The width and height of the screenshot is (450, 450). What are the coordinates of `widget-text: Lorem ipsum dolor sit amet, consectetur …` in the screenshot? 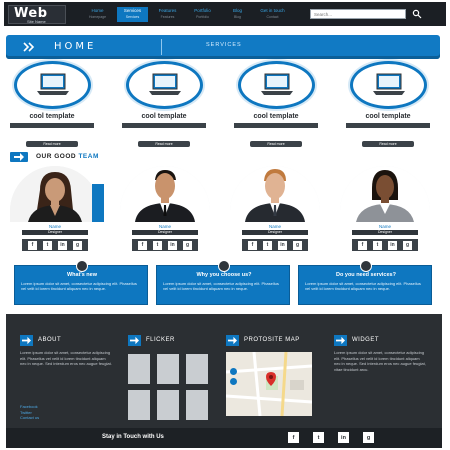 It's located at (380, 361).